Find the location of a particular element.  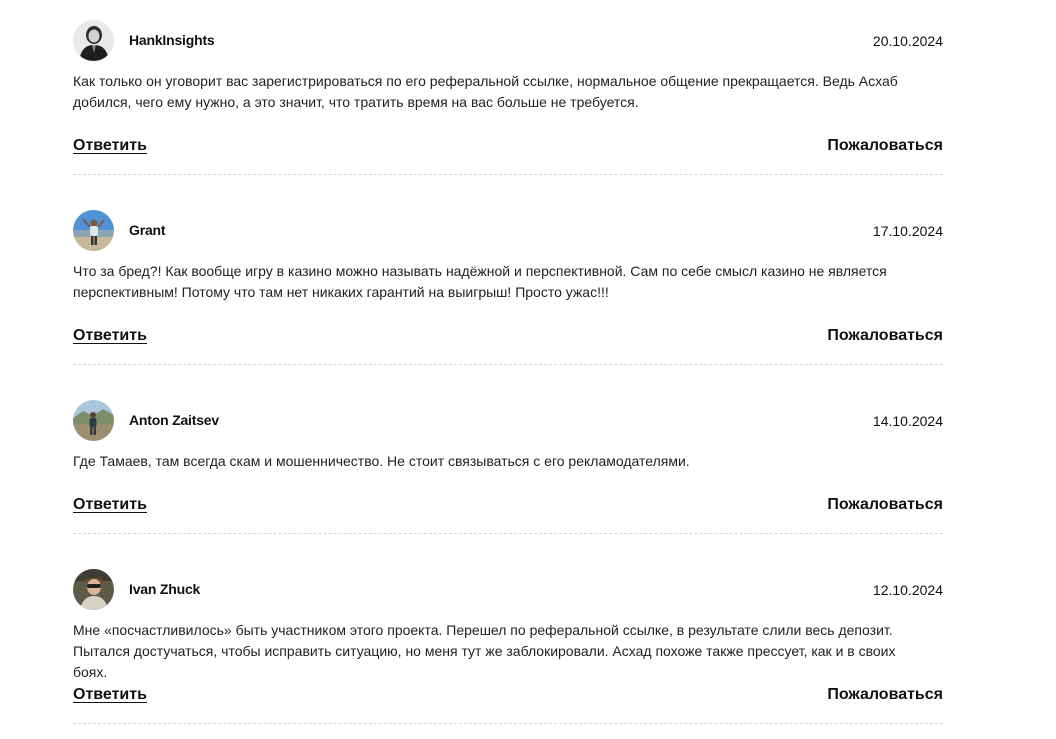

comment-author: Ivan Zhuck is located at coordinates (165, 589).